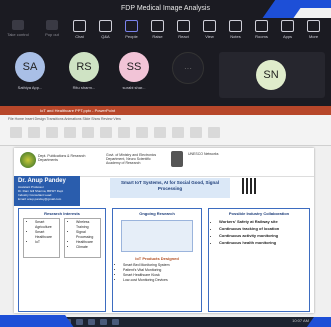  I want to click on qr-code-icon, so click(250, 186).